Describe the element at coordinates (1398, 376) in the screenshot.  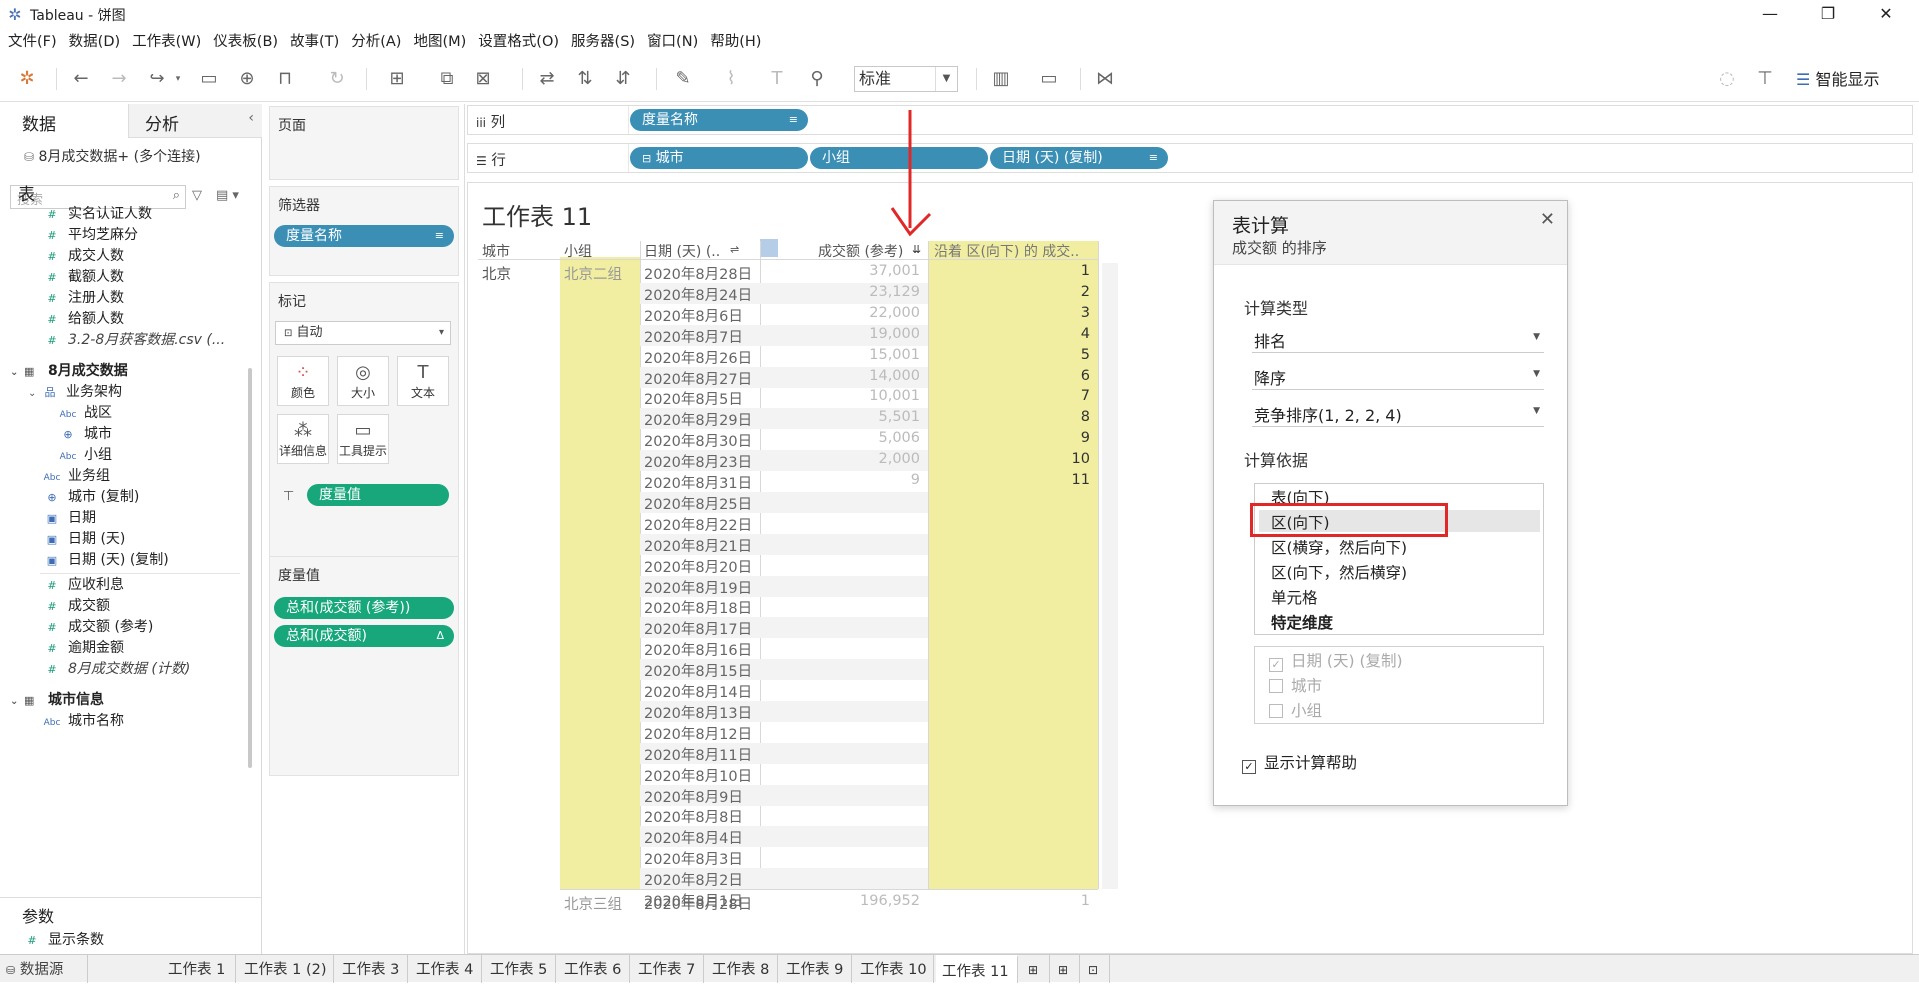
I see `order-select: 降序 ▼` at that location.